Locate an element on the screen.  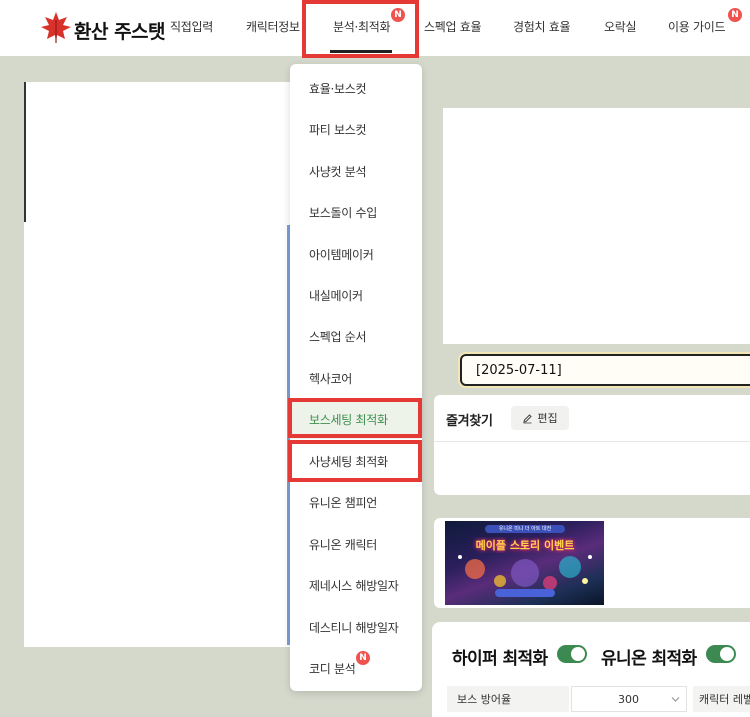
menu-item-item-maker: 아이템메이커 is located at coordinates (356, 254).